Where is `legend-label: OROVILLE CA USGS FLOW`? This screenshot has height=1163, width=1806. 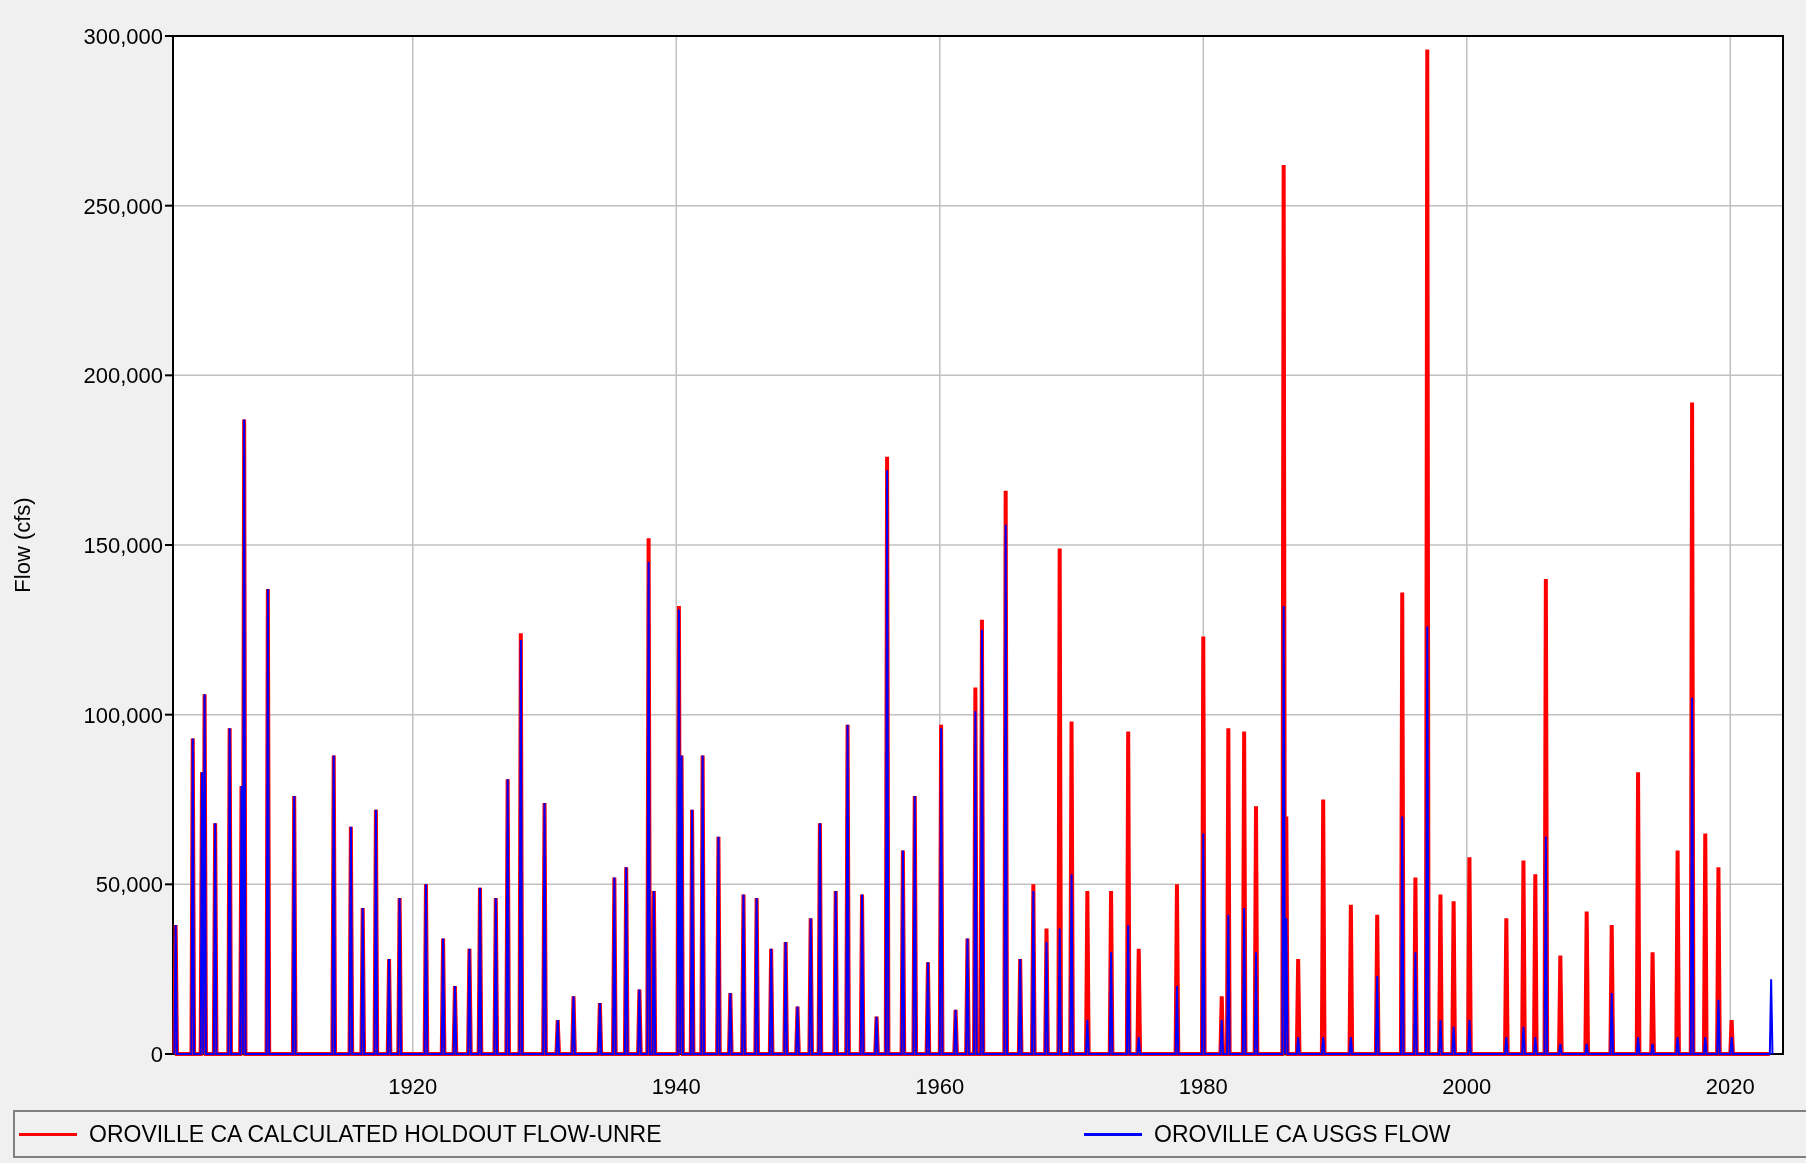
legend-label: OROVILLE CA USGS FLOW is located at coordinates (1302, 1134).